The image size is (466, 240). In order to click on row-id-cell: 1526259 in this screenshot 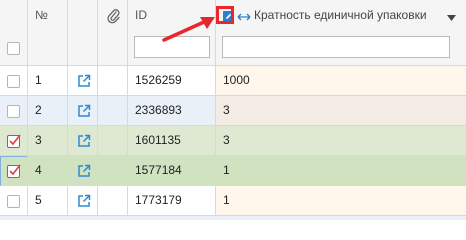, I will do `click(172, 81)`.